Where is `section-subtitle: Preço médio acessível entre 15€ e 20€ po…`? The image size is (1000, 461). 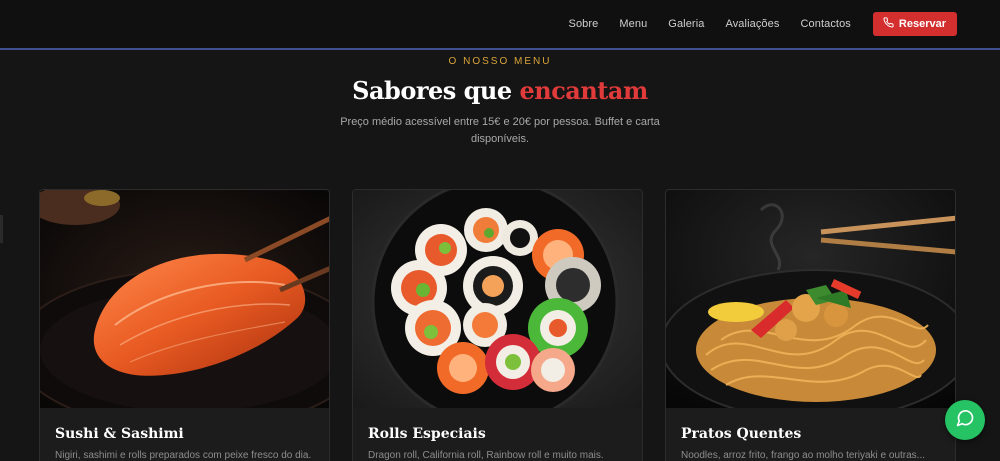
section-subtitle: Preço médio acessível entre 15€ e 20€ po… is located at coordinates (500, 130).